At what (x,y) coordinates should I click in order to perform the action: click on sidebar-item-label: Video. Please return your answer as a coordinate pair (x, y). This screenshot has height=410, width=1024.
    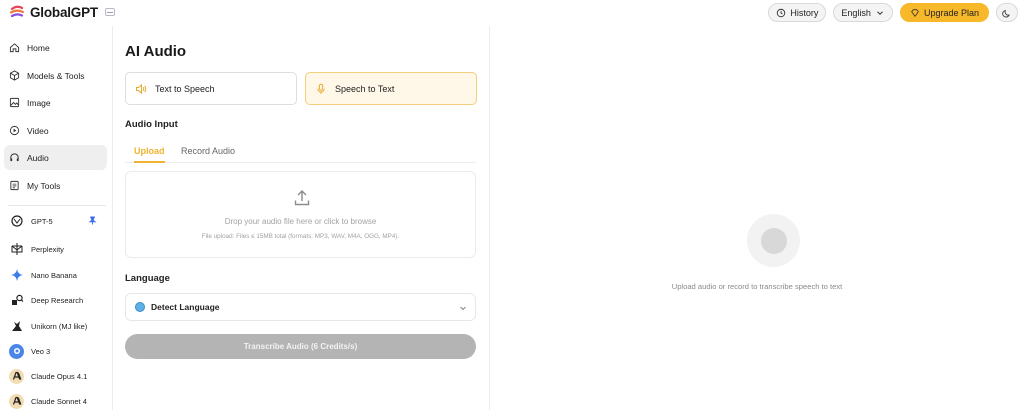
    Looking at the image, I should click on (38, 130).